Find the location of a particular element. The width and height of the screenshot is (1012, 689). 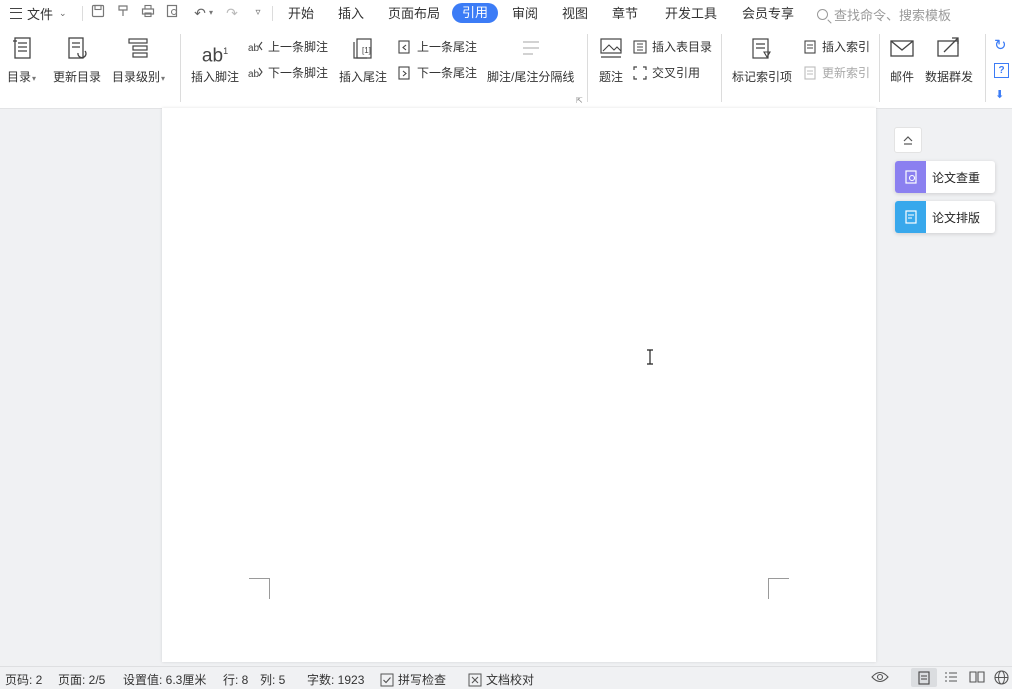

tab-insert: 插入 is located at coordinates (351, 14).